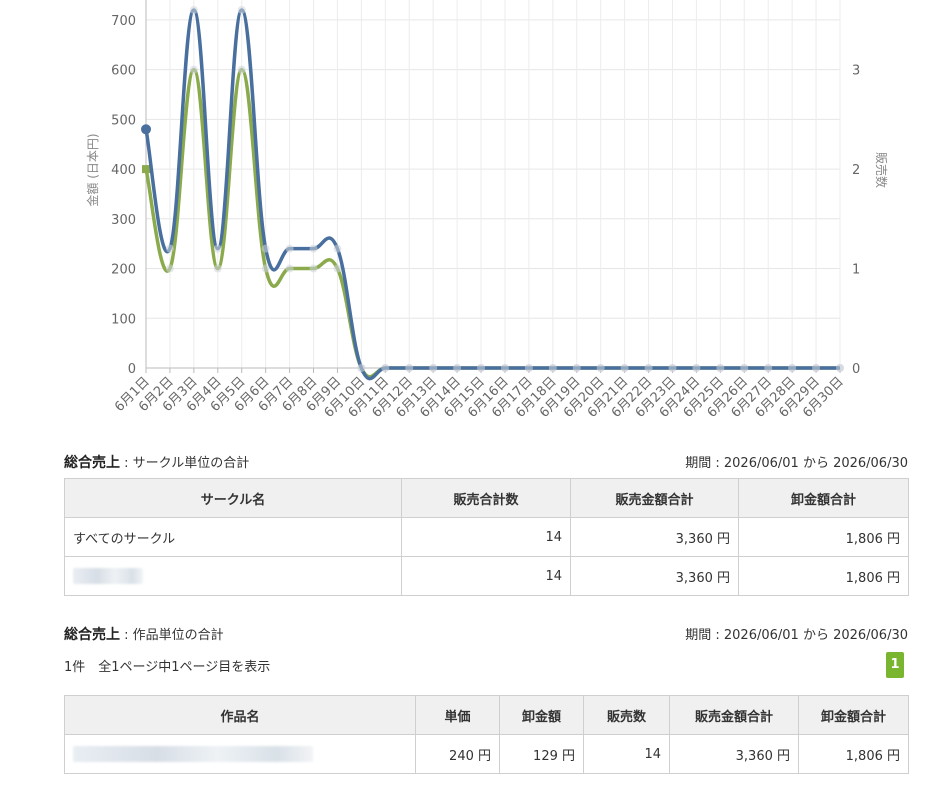 This screenshot has width=952, height=796. I want to click on table-row: 240 円 129 円 14 3,360 円 1,806 円, so click(486, 754).